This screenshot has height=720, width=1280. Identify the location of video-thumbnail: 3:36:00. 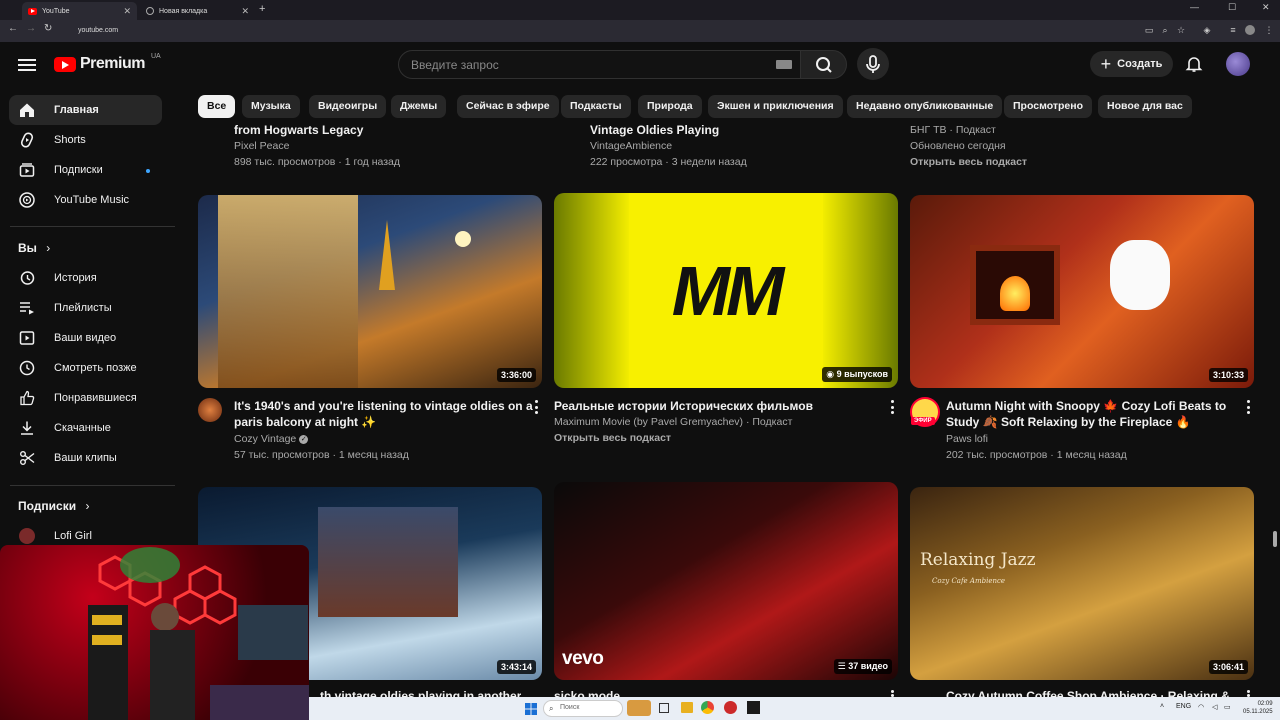
(370, 291).